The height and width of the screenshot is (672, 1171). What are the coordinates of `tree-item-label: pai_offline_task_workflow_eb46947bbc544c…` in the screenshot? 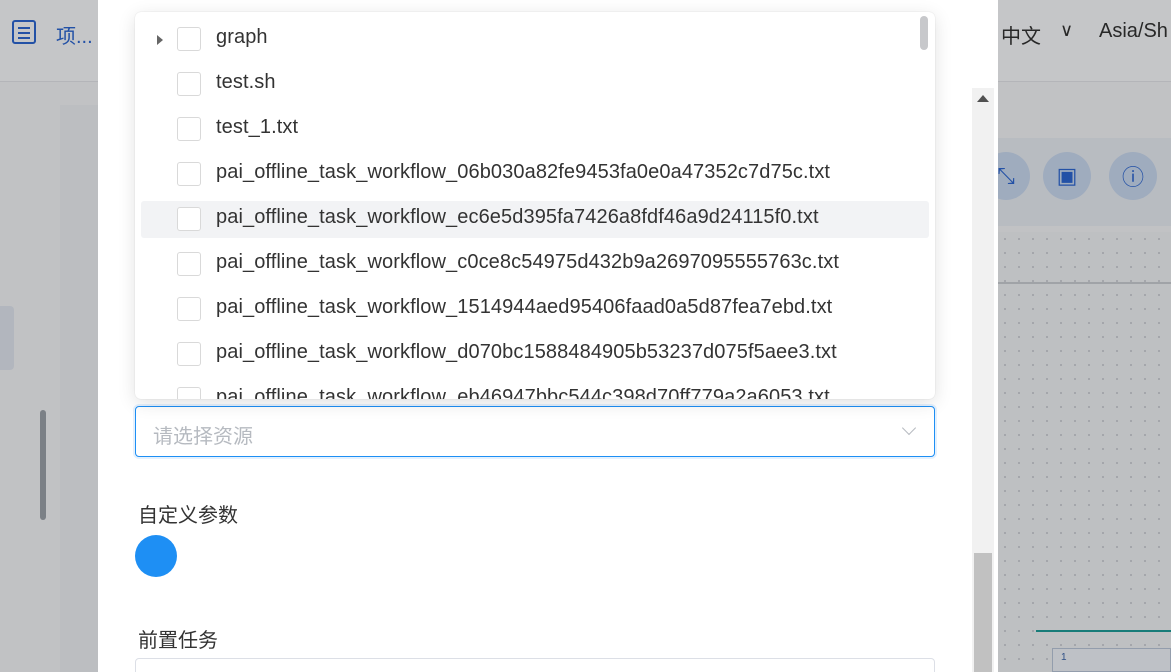 It's located at (523, 392).